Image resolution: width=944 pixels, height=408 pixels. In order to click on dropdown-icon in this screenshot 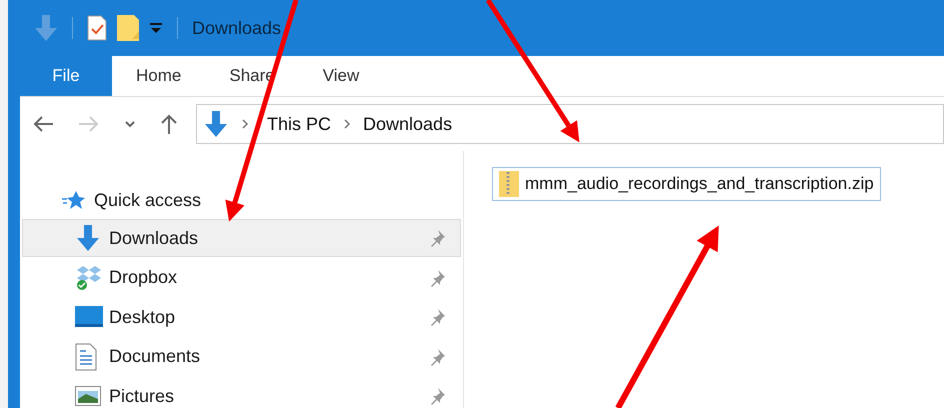, I will do `click(156, 28)`.